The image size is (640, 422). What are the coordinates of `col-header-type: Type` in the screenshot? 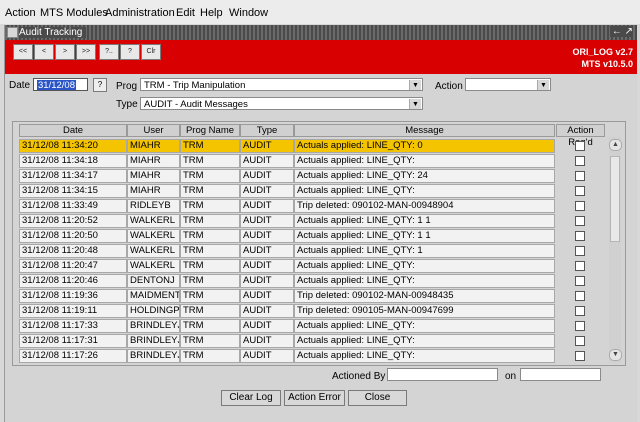 It's located at (267, 130).